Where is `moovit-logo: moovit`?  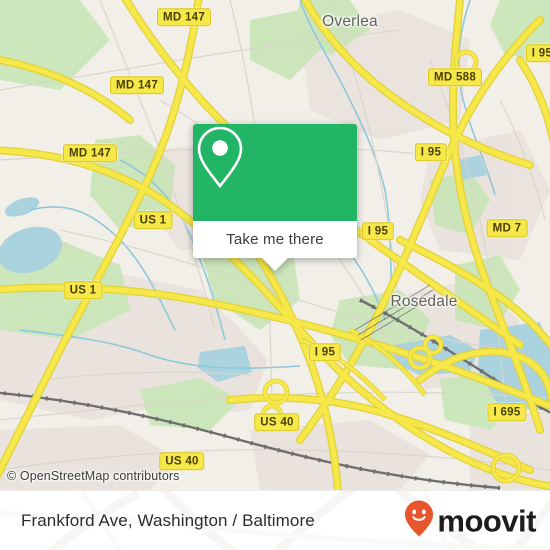
moovit-logo: moovit is located at coordinates (470, 521).